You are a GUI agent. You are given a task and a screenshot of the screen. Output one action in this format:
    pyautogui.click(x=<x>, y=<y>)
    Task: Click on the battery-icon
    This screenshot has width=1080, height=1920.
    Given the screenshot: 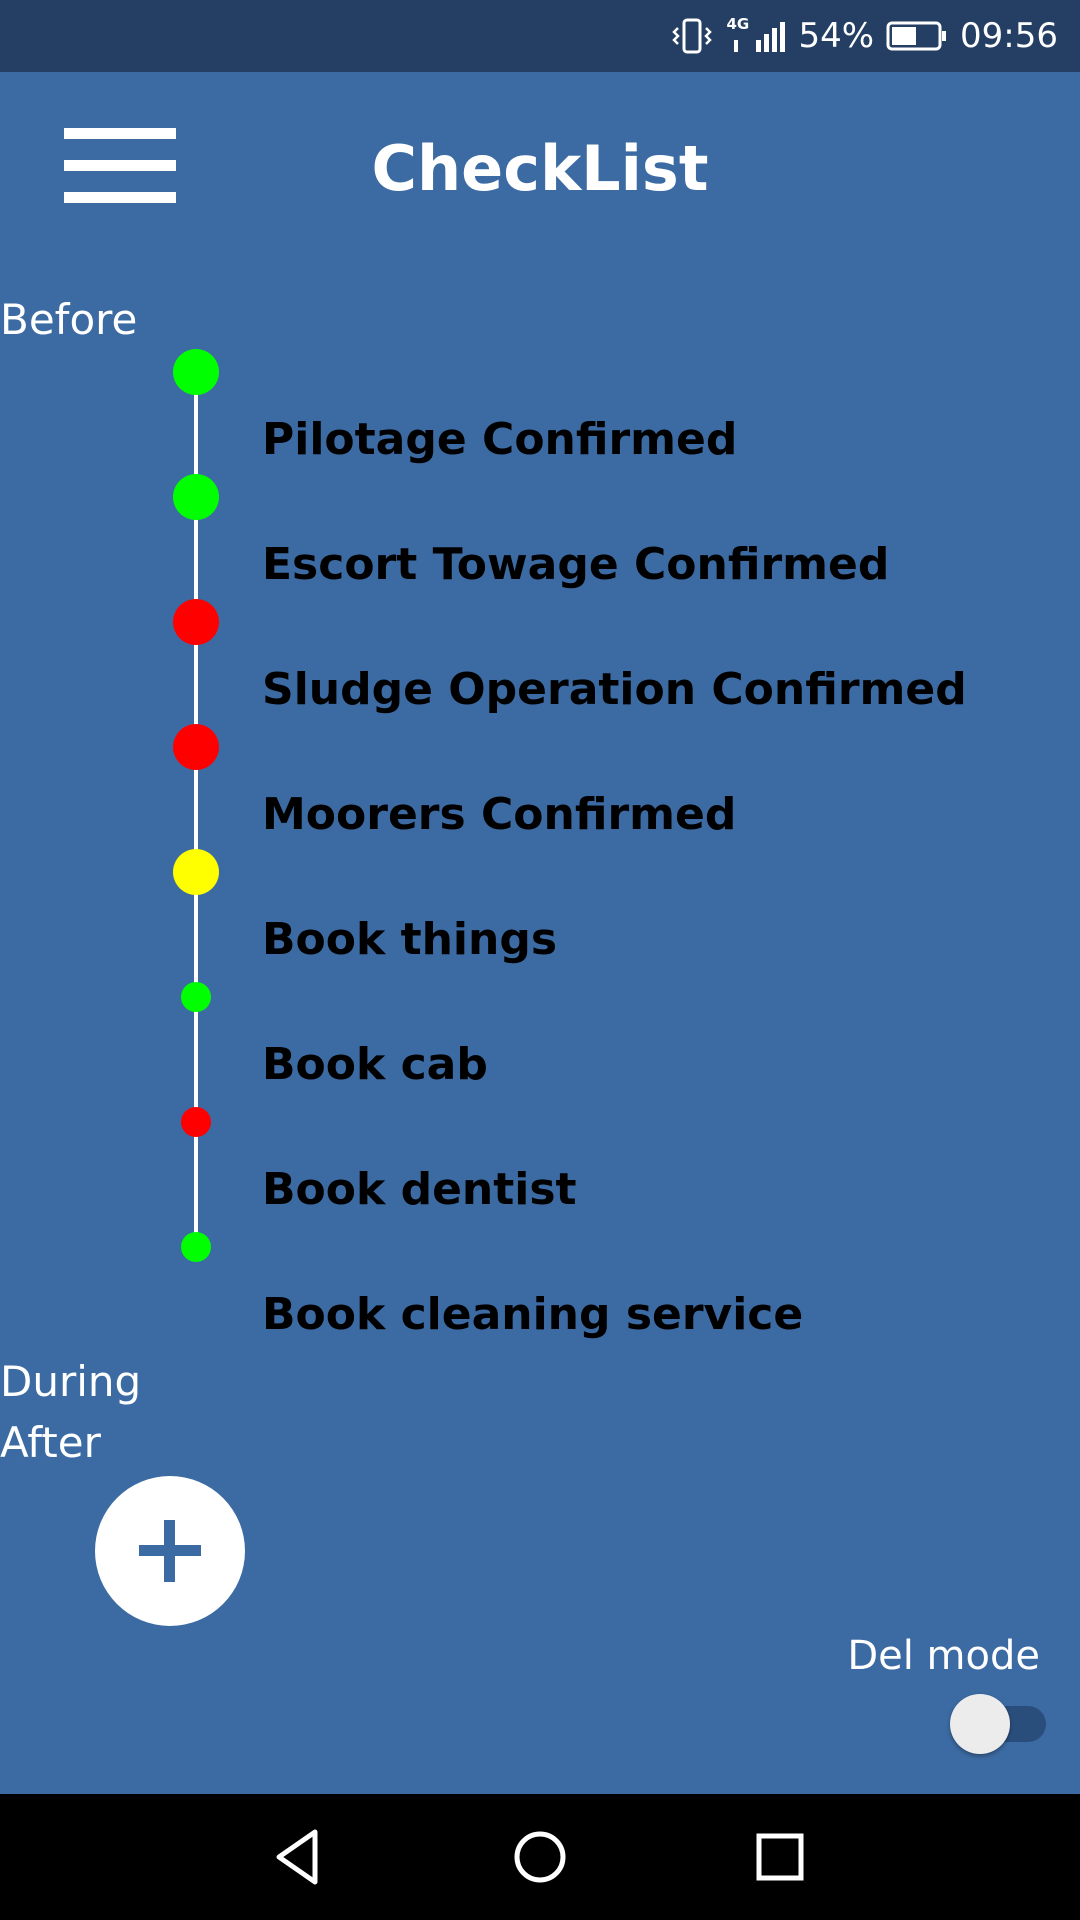 What is the action you would take?
    pyautogui.click(x=917, y=36)
    